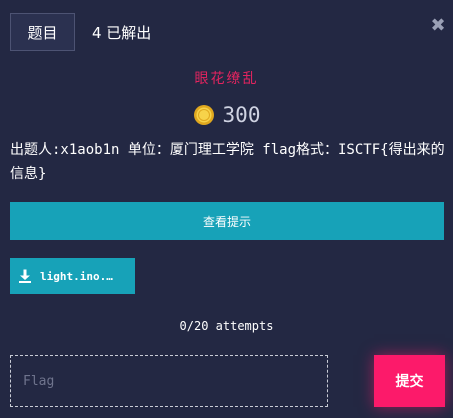 The height and width of the screenshot is (418, 453). What do you see at coordinates (226, 326) in the screenshot?
I see `attempts-counter: 0/20 attempts` at bounding box center [226, 326].